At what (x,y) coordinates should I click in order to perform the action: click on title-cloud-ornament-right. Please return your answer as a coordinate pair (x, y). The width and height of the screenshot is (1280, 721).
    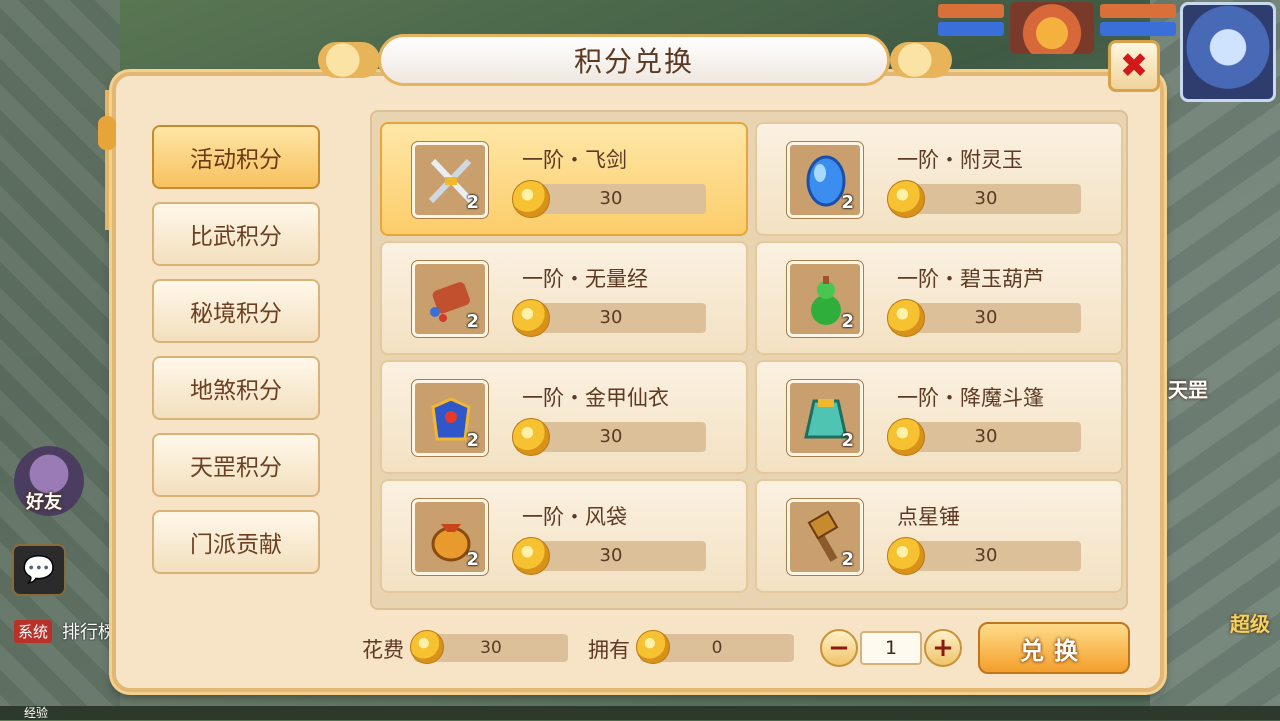
    Looking at the image, I should click on (921, 60).